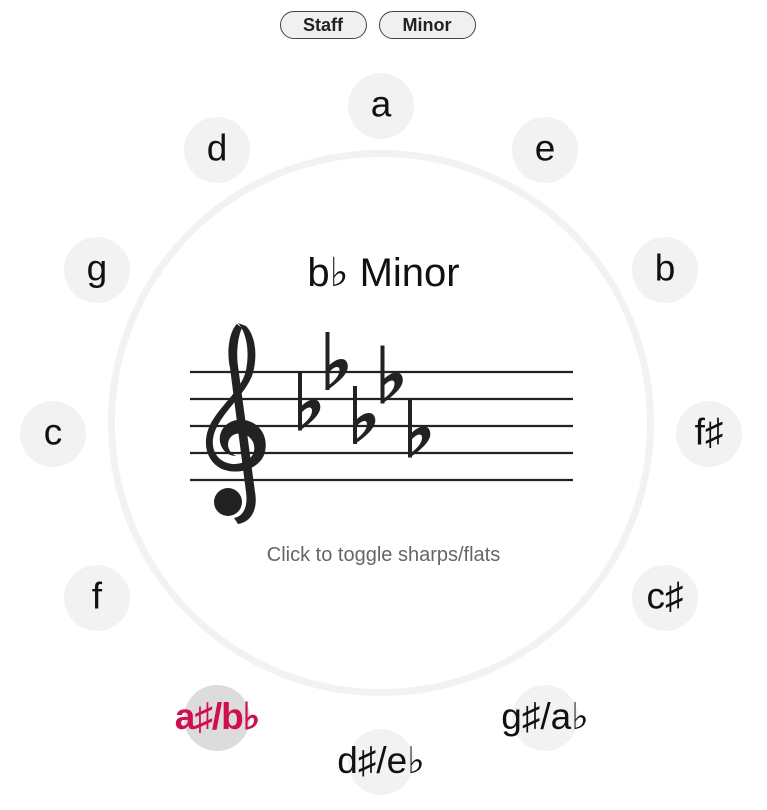  I want to click on key-label: d♯/e♭, so click(381, 761).